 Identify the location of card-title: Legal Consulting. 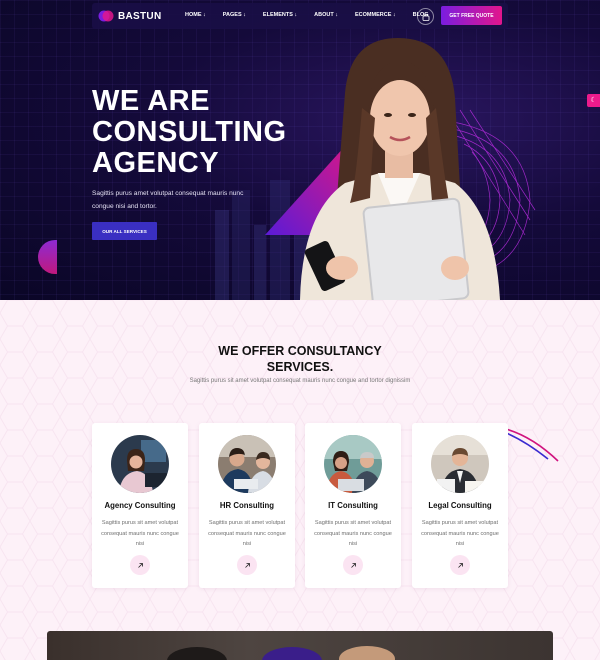
(460, 505).